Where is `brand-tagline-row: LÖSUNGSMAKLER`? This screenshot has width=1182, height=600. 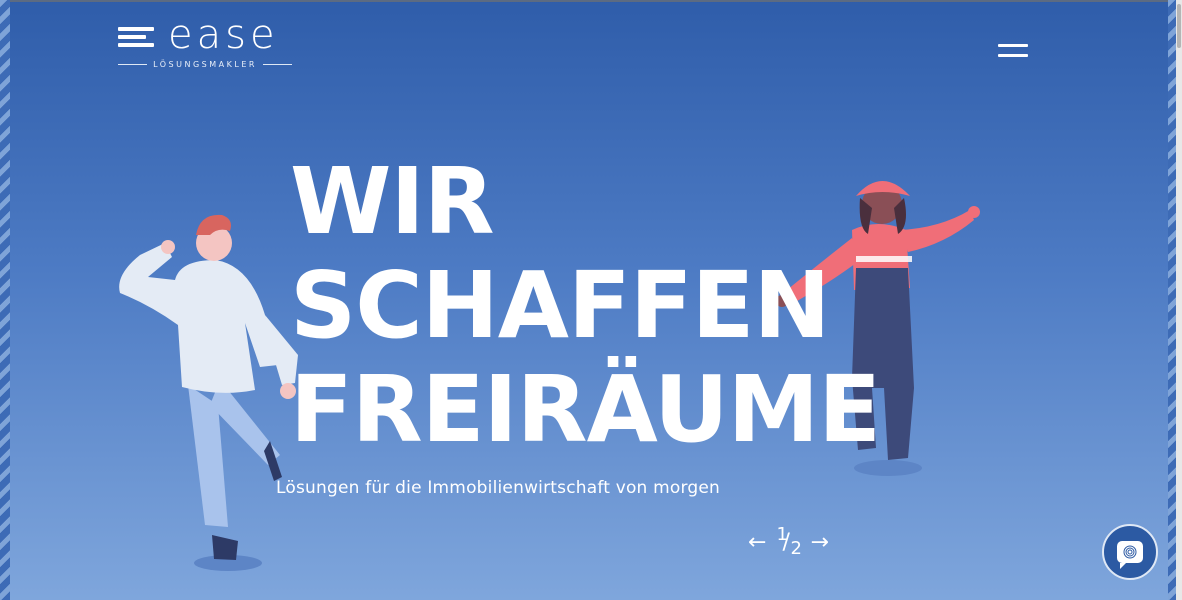
brand-tagline-row: LÖSUNGSMAKLER is located at coordinates (205, 64).